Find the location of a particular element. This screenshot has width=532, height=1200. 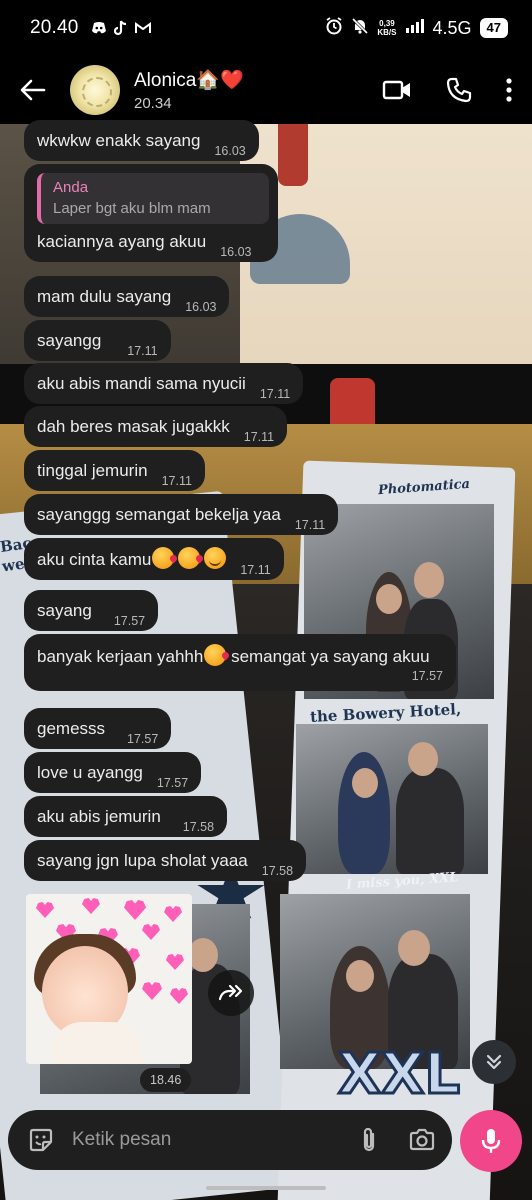

forward-icon is located at coordinates (230, 992).